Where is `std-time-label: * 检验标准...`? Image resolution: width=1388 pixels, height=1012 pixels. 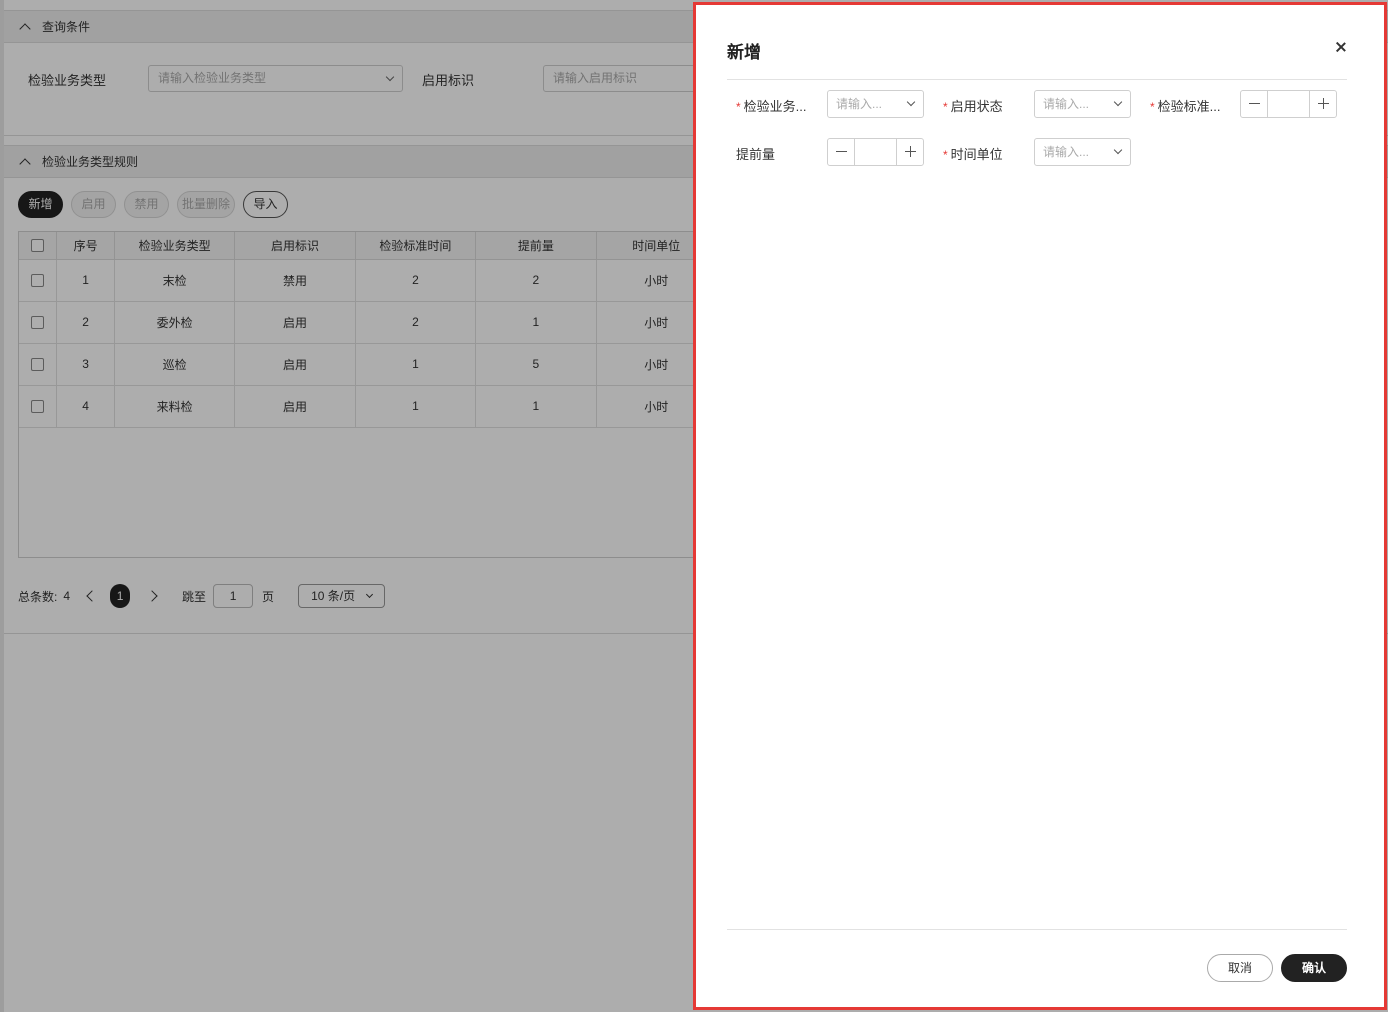
std-time-label: * 检验标准... is located at coordinates (1185, 106).